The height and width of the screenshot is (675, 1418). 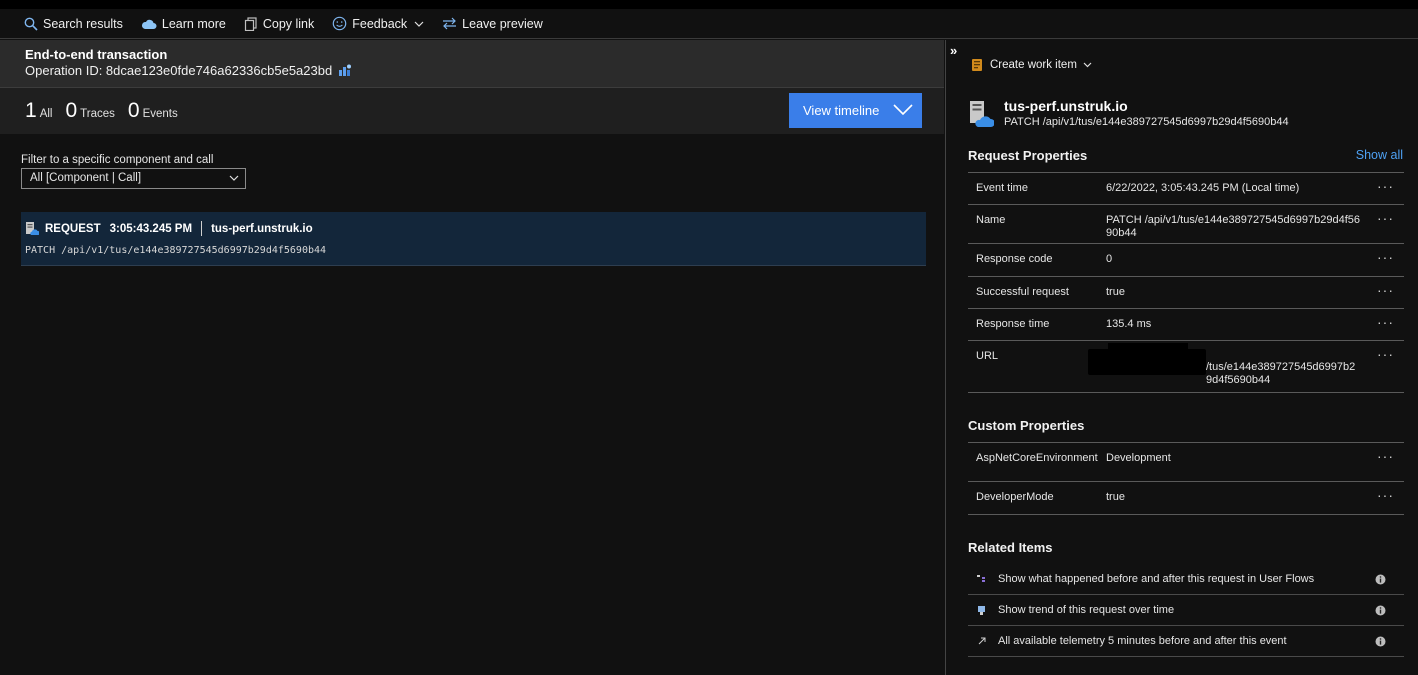 I want to click on property-row-developer-mode: DeveloperMode true ···, so click(x=1186, y=498).